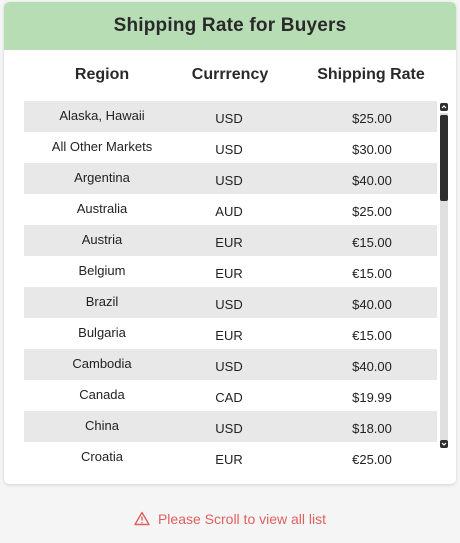 This screenshot has width=460, height=543. What do you see at coordinates (102, 208) in the screenshot?
I see `cell-region: Australia` at bounding box center [102, 208].